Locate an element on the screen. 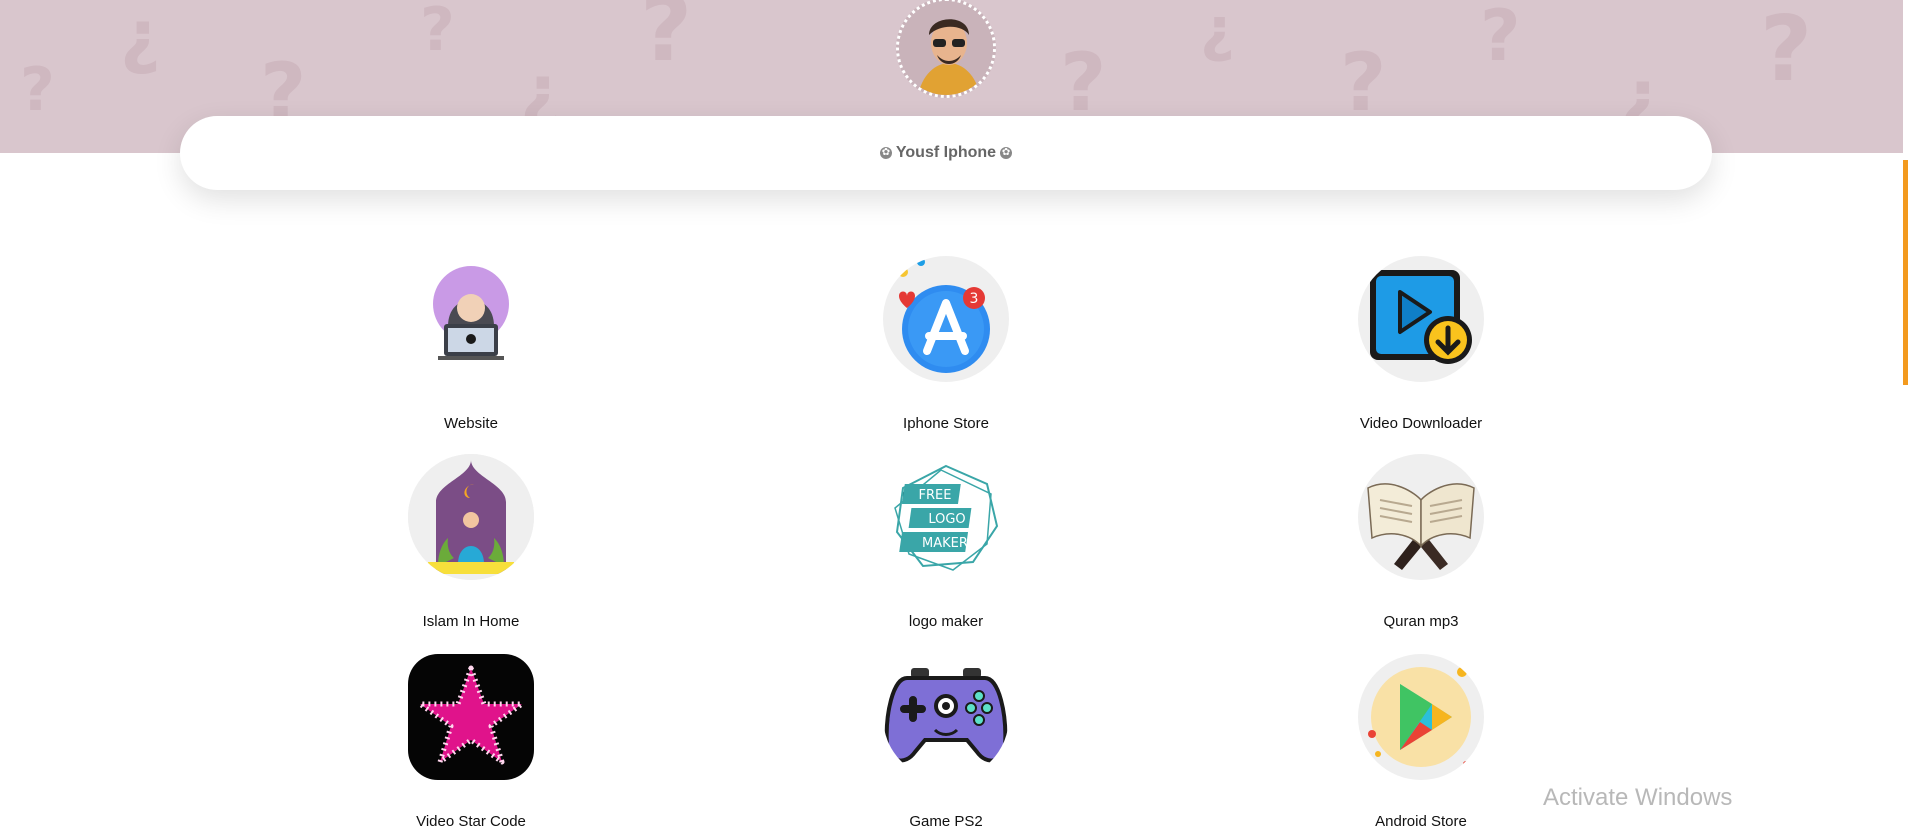 This screenshot has width=1908, height=830. profile-name-card: ✿ Yousf Iphone ✿ is located at coordinates (946, 153).